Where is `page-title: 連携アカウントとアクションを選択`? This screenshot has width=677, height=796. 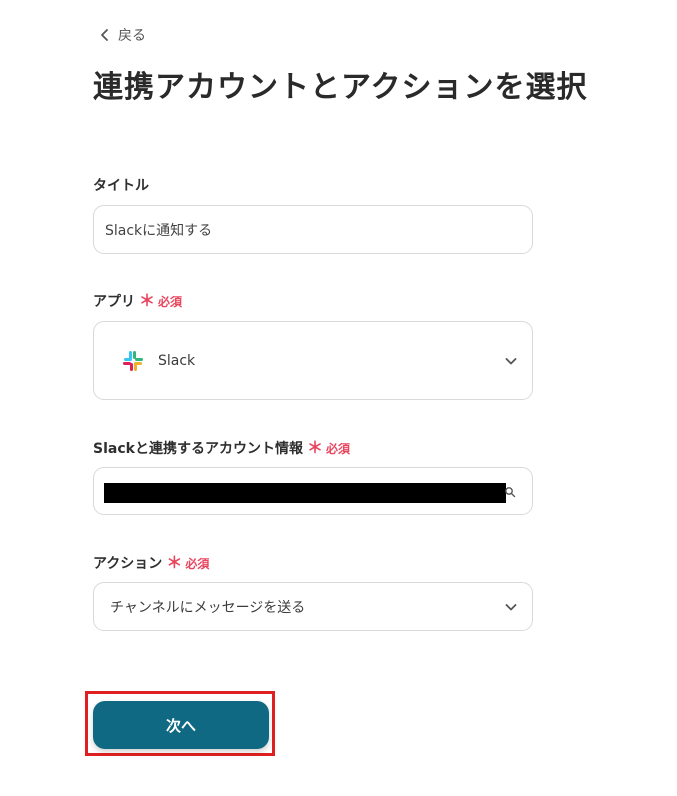 page-title: 連携アカウントとアクションを選択 is located at coordinates (340, 87).